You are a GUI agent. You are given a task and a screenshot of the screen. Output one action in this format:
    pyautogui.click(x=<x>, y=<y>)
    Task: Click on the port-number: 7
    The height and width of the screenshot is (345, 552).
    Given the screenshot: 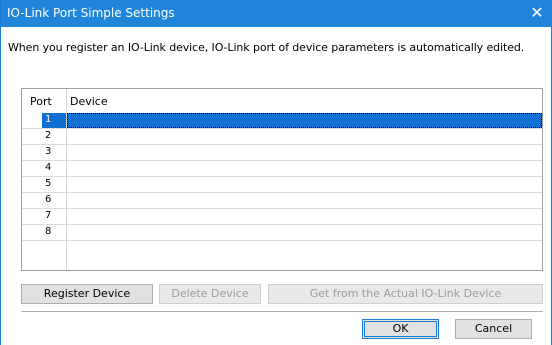 What is the action you would take?
    pyautogui.click(x=48, y=215)
    